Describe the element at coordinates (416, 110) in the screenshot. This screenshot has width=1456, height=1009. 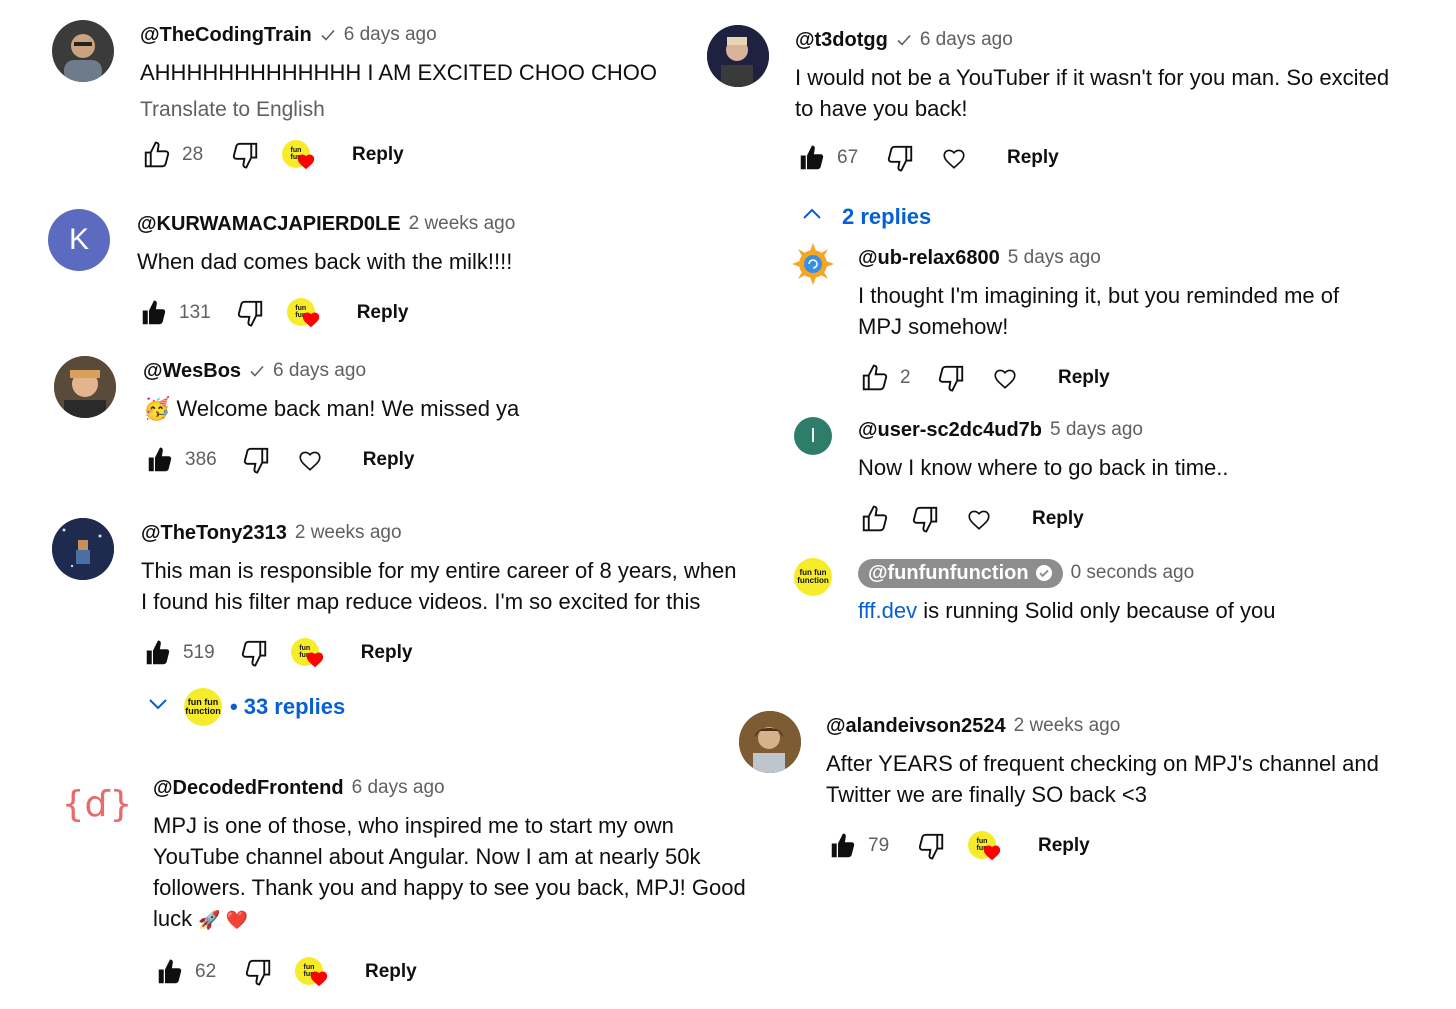
I see `translate-link: Translate to English` at that location.